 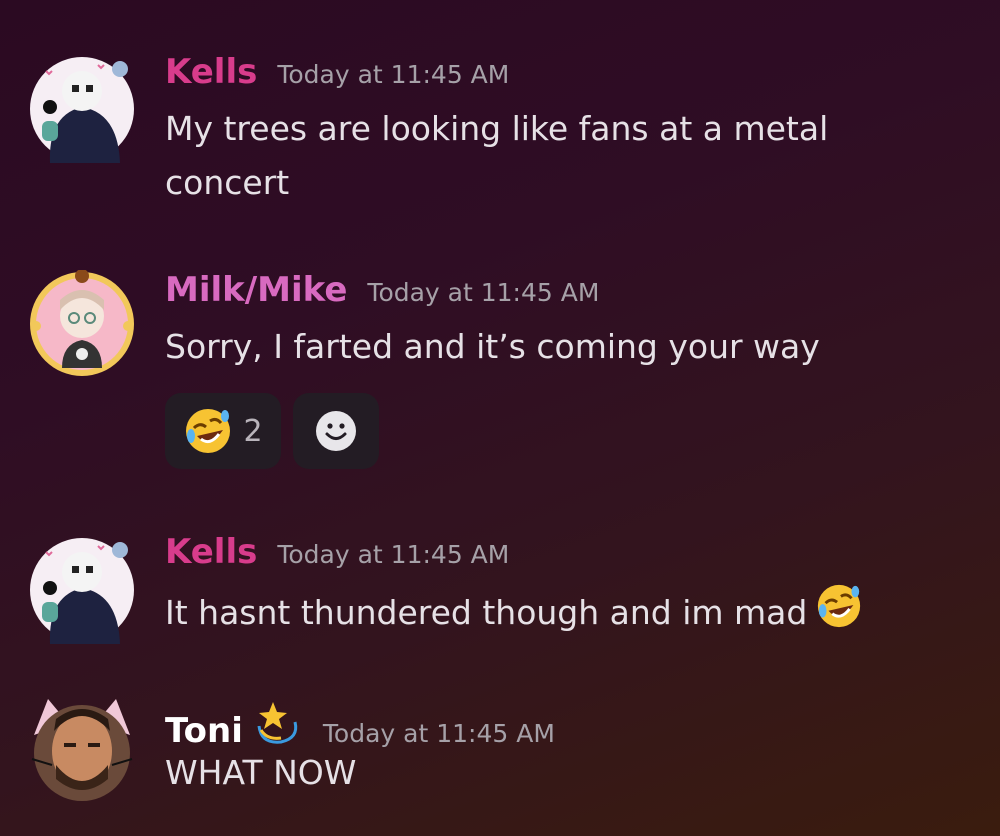 I want to click on message-text: It hasnt thundered though and im mad, so click(x=486, y=612).